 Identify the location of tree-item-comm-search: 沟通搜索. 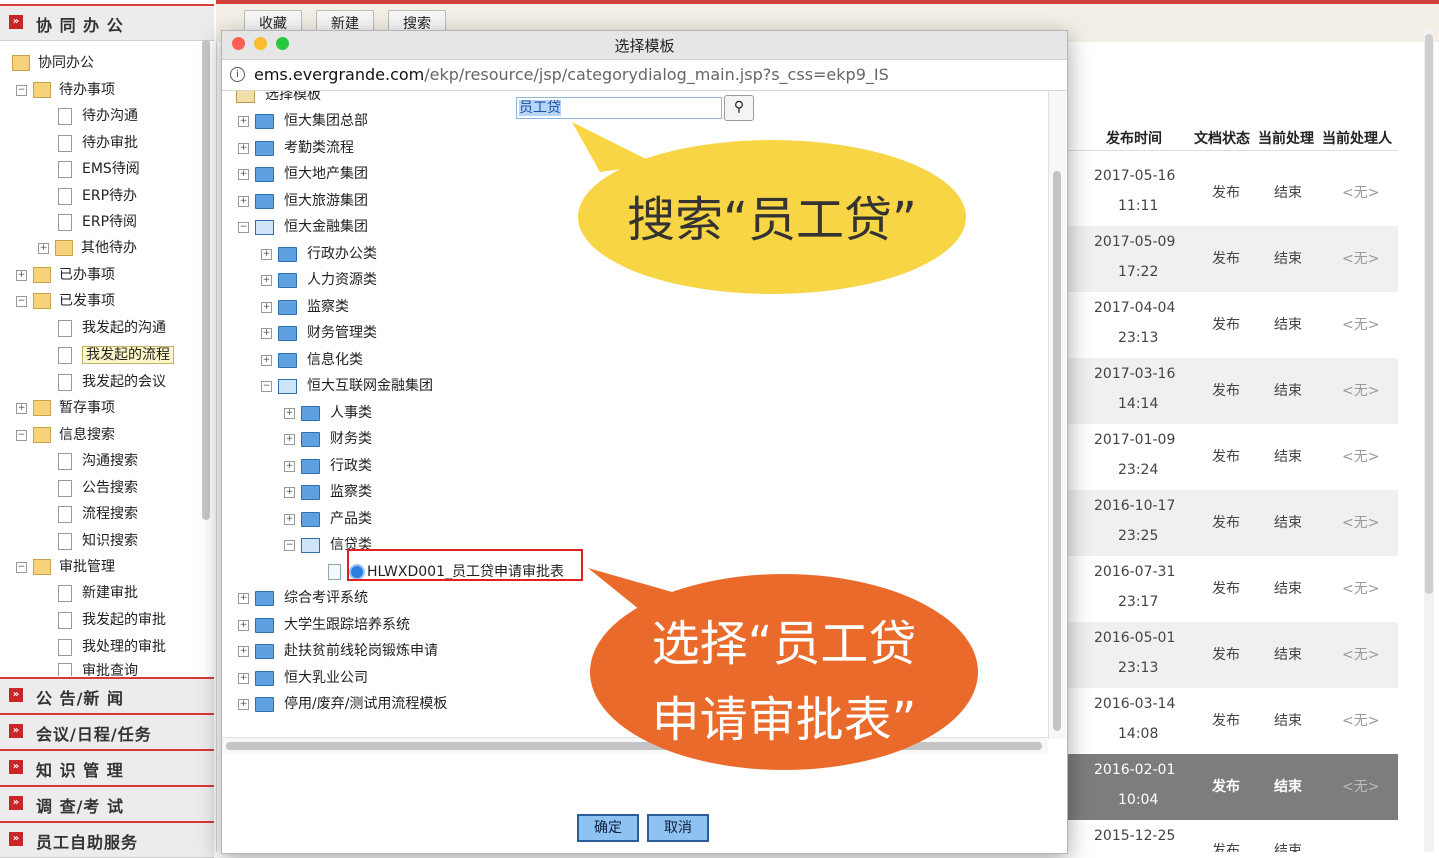
(98, 461).